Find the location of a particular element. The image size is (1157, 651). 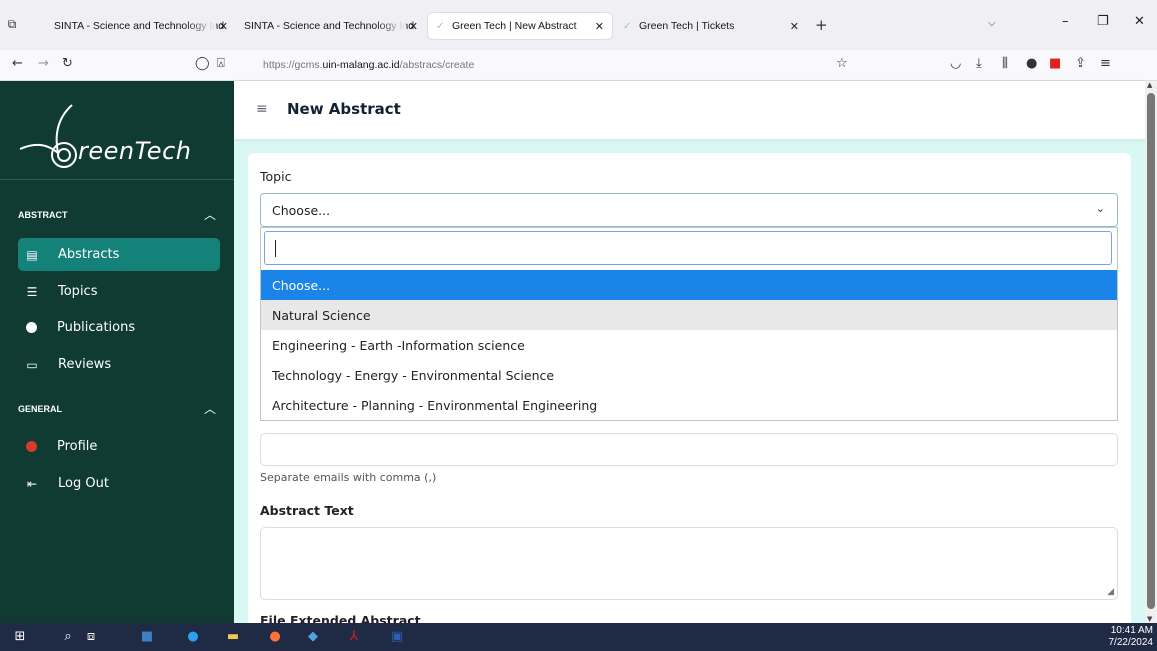

new-tab-icon: + is located at coordinates (821, 25).